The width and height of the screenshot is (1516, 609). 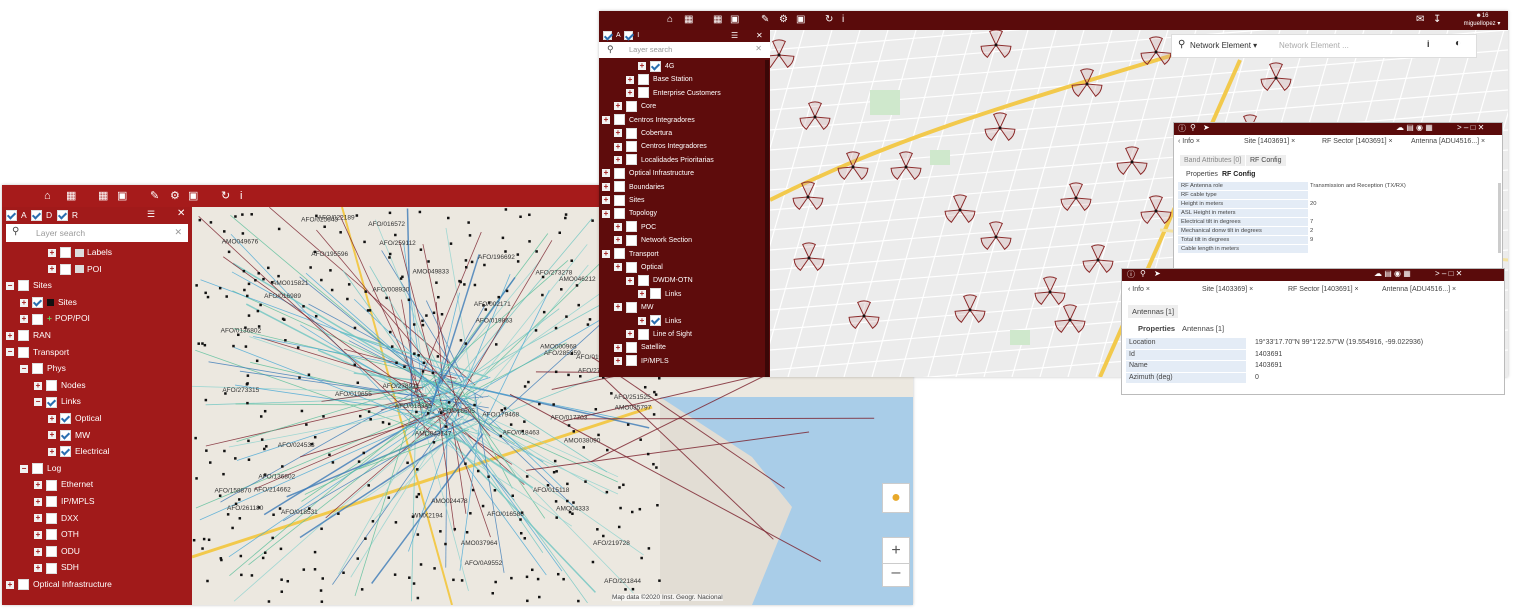 I want to click on tab-site-1403691: Site [1403691] ×, so click(x=1269, y=141).